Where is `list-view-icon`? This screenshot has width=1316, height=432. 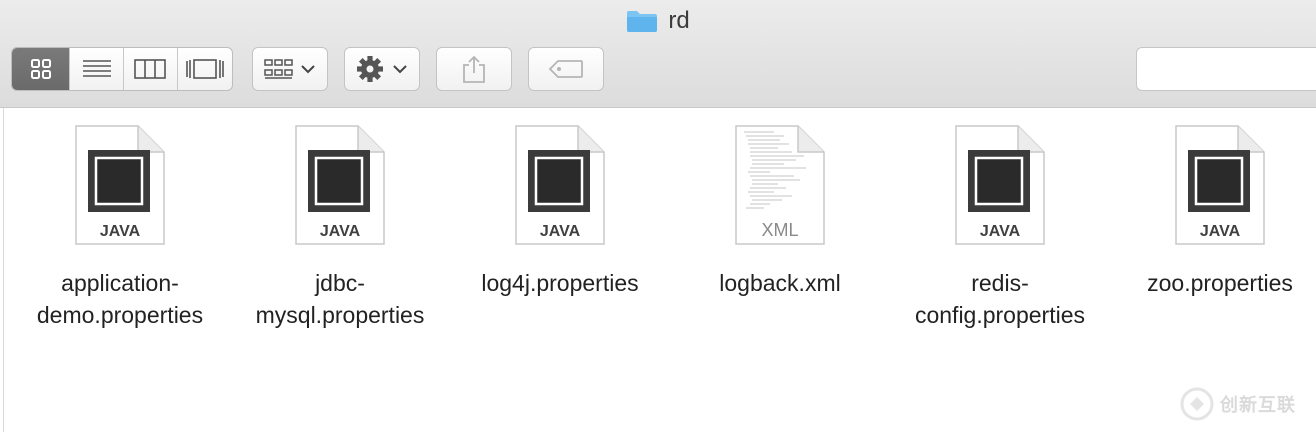 list-view-icon is located at coordinates (96, 68).